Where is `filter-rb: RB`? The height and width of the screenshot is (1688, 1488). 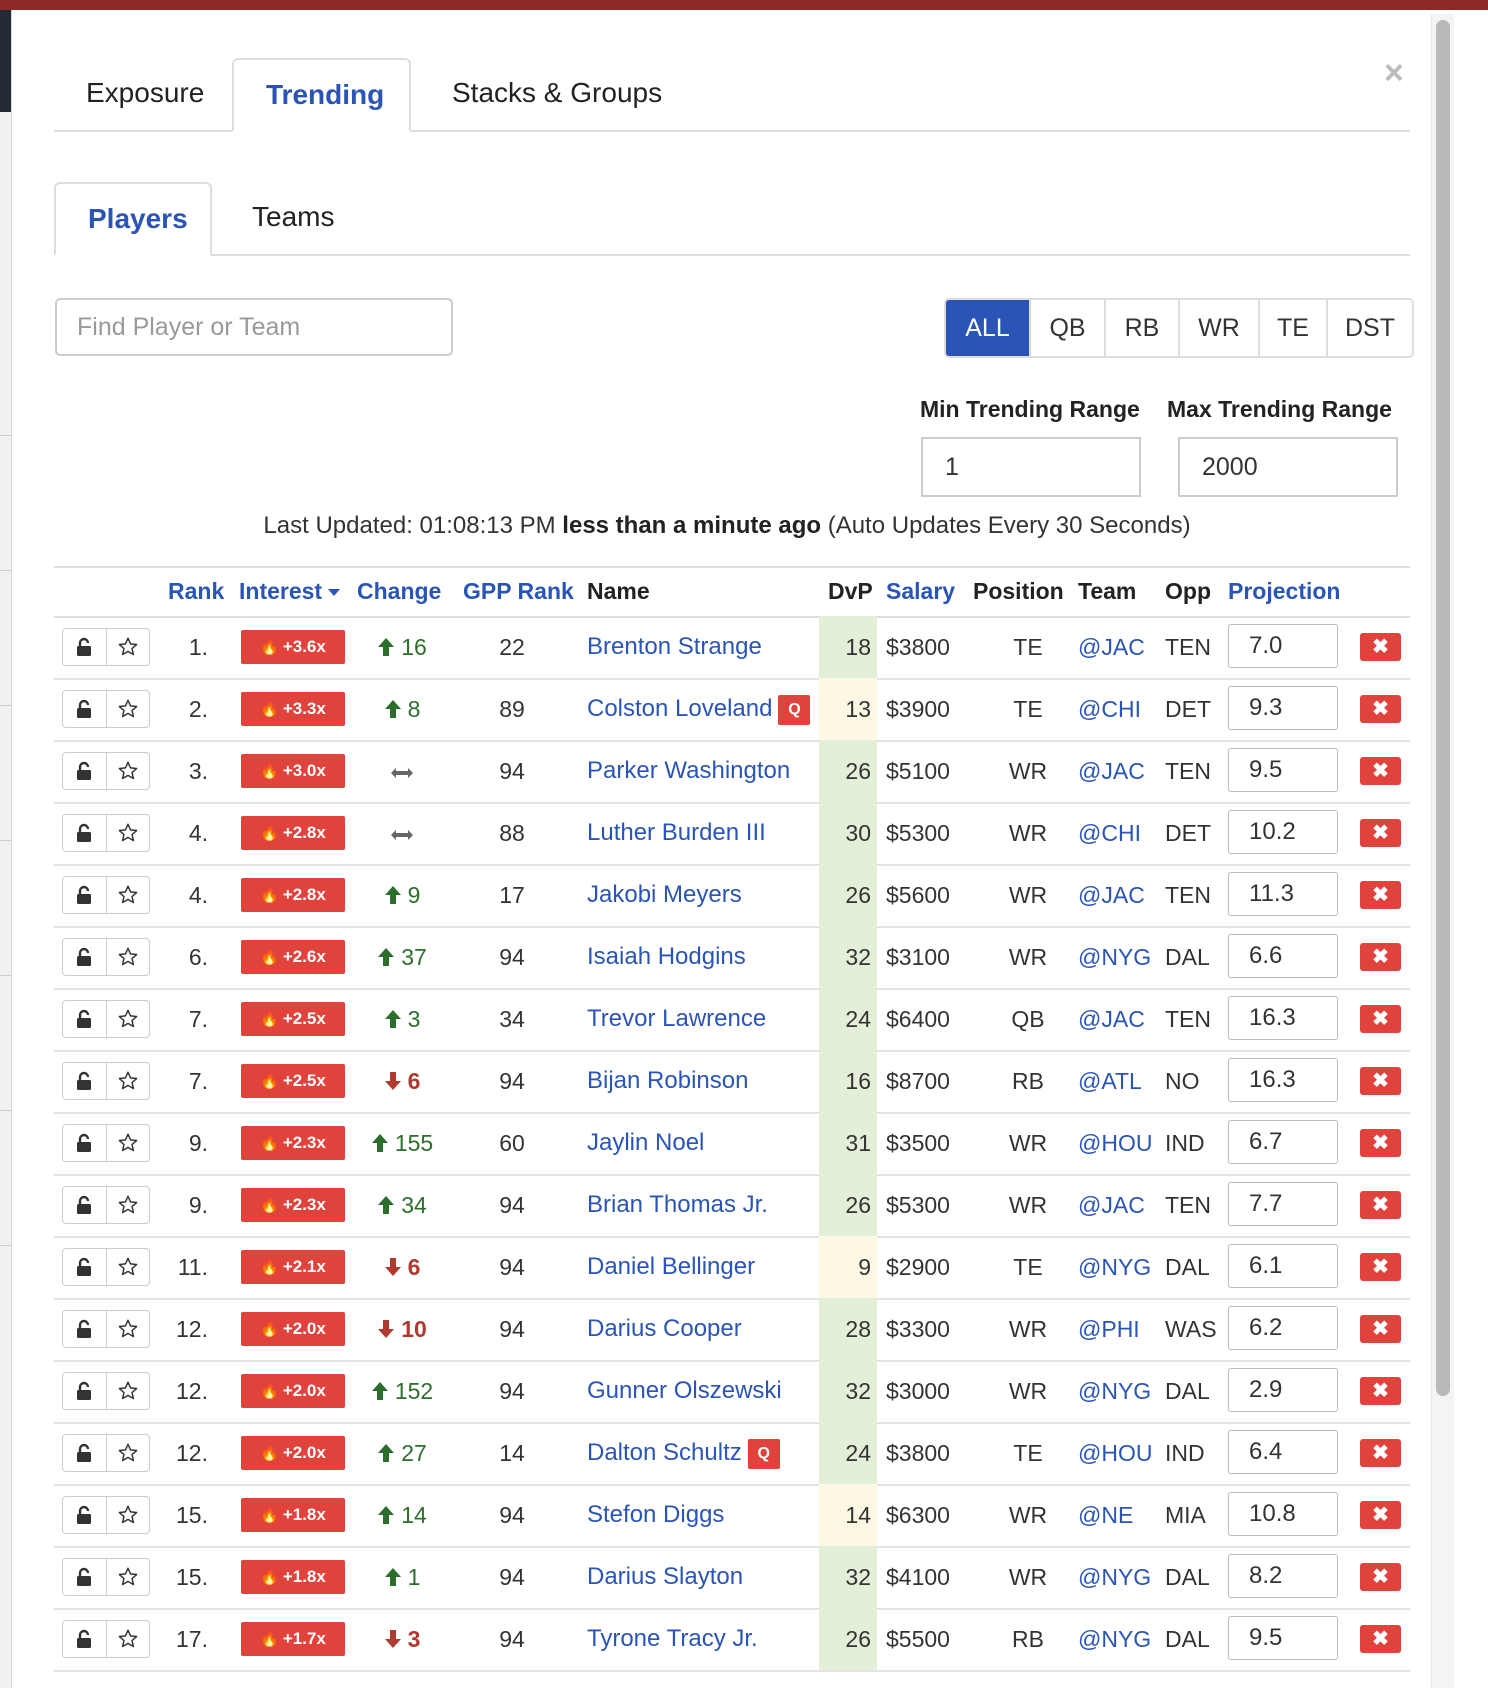 filter-rb: RB is located at coordinates (1141, 328).